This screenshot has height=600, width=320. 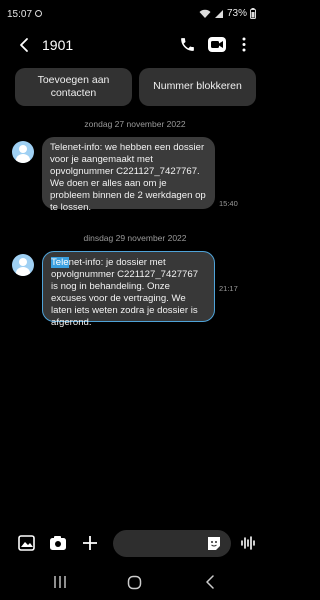 I want to click on message-compose-field, so click(x=172, y=543).